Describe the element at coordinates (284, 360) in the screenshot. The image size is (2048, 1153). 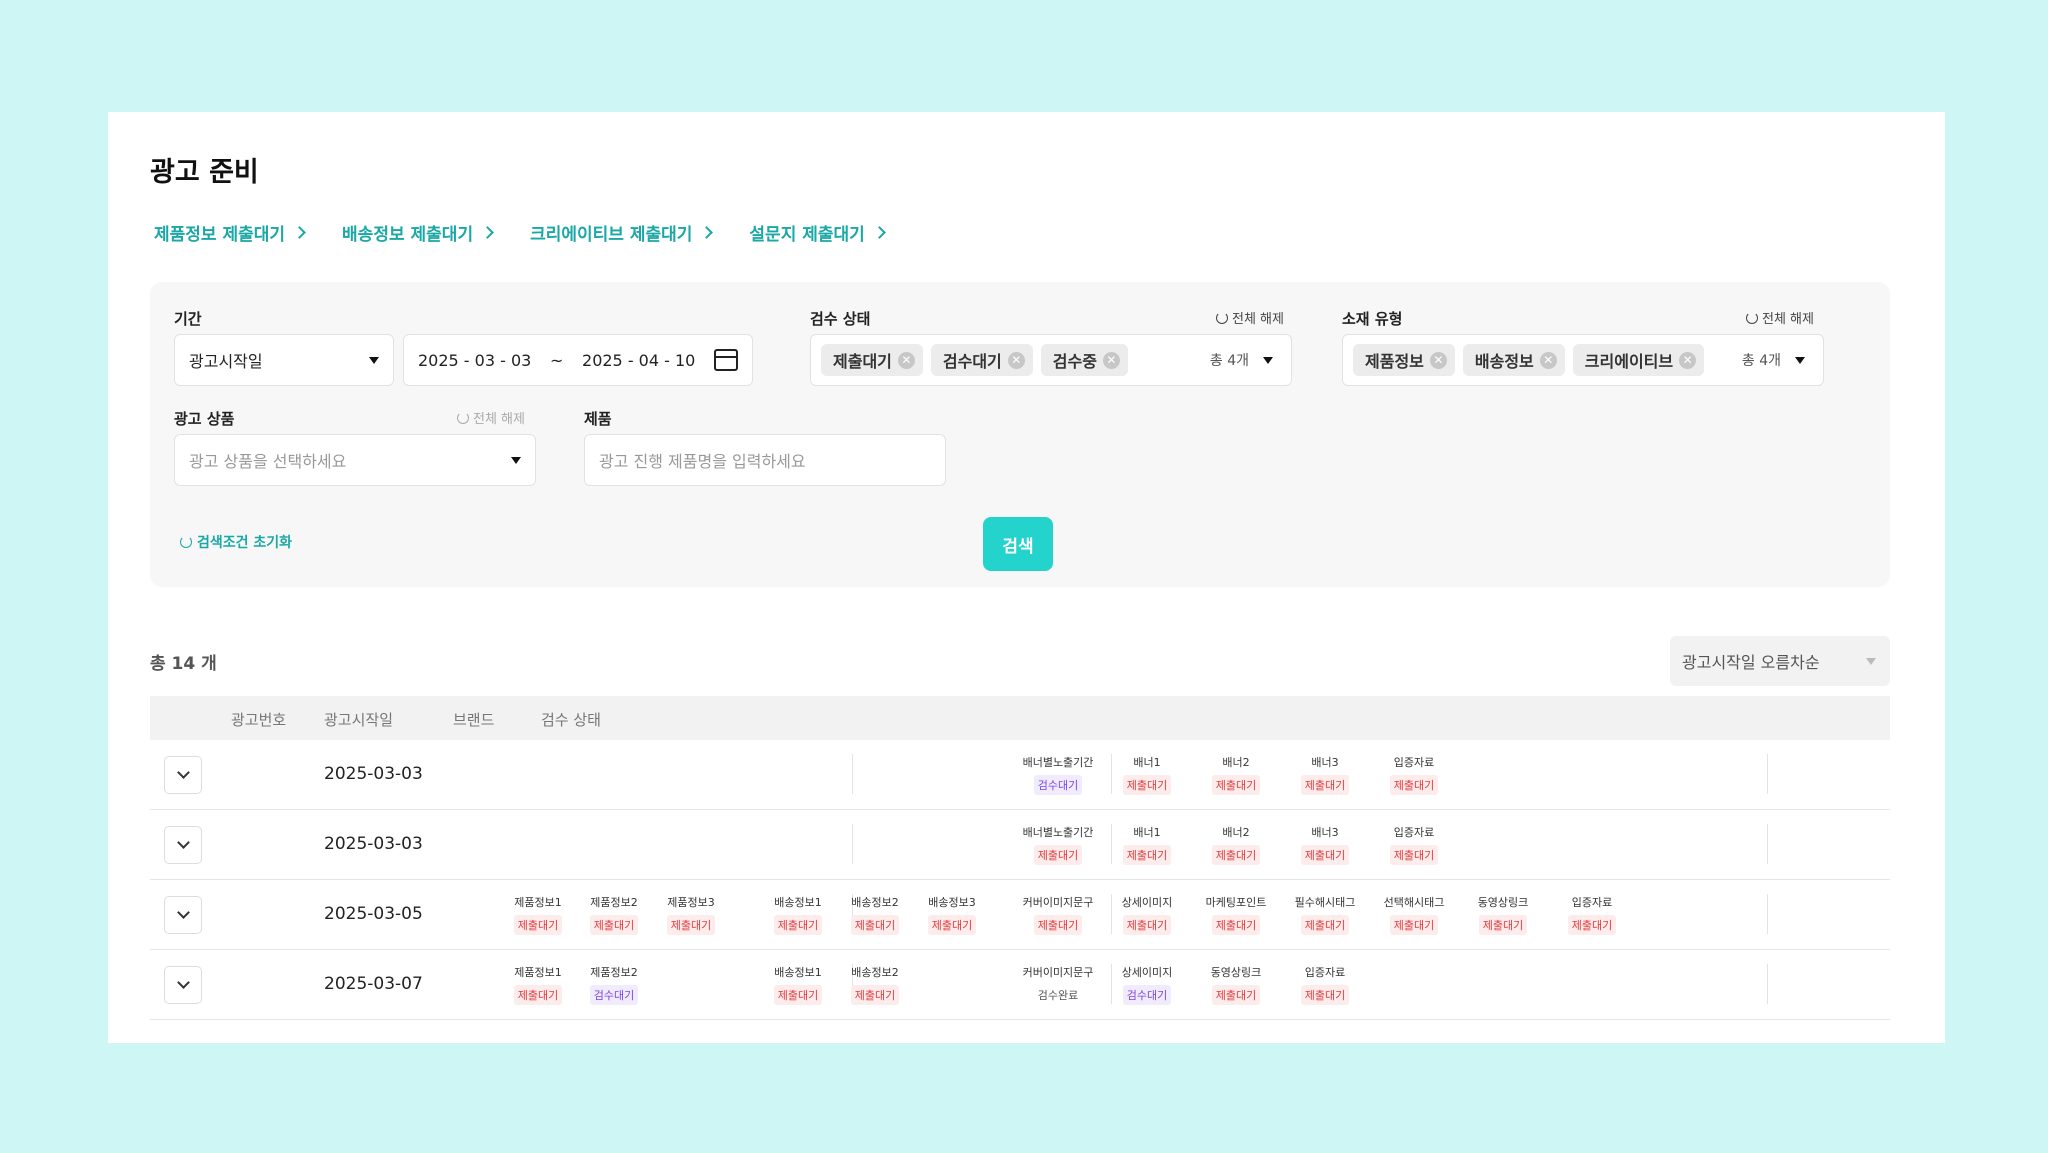
I see `period-type-select: 광고시작일` at that location.